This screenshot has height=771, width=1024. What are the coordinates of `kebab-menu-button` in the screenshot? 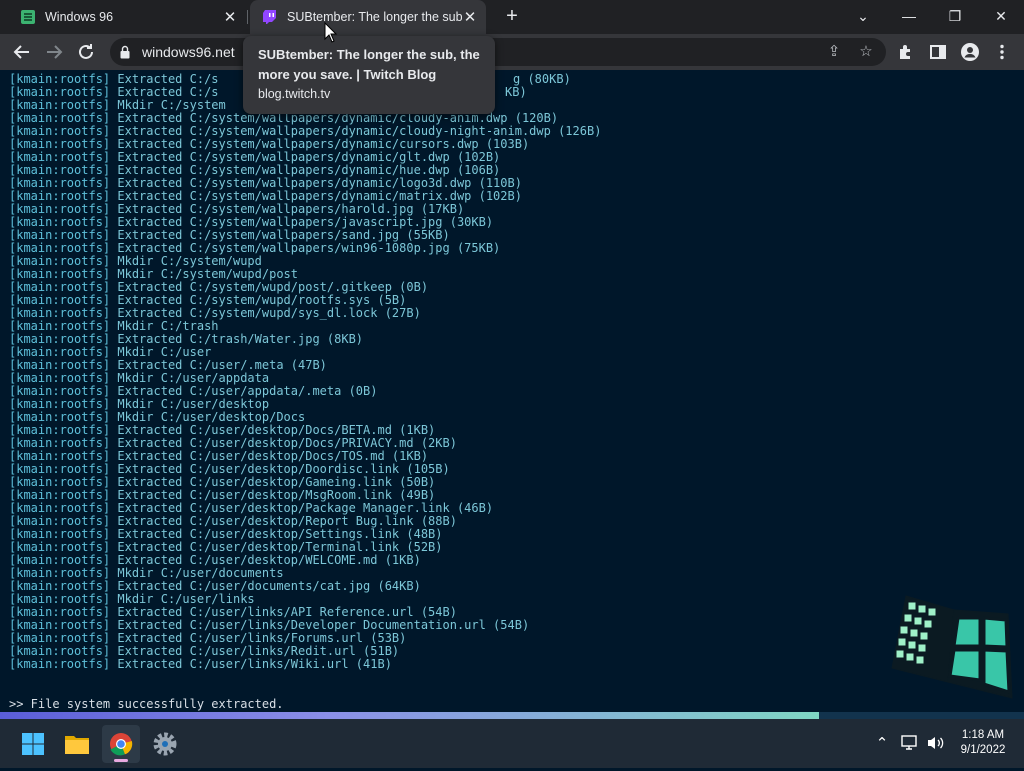 It's located at (1002, 52).